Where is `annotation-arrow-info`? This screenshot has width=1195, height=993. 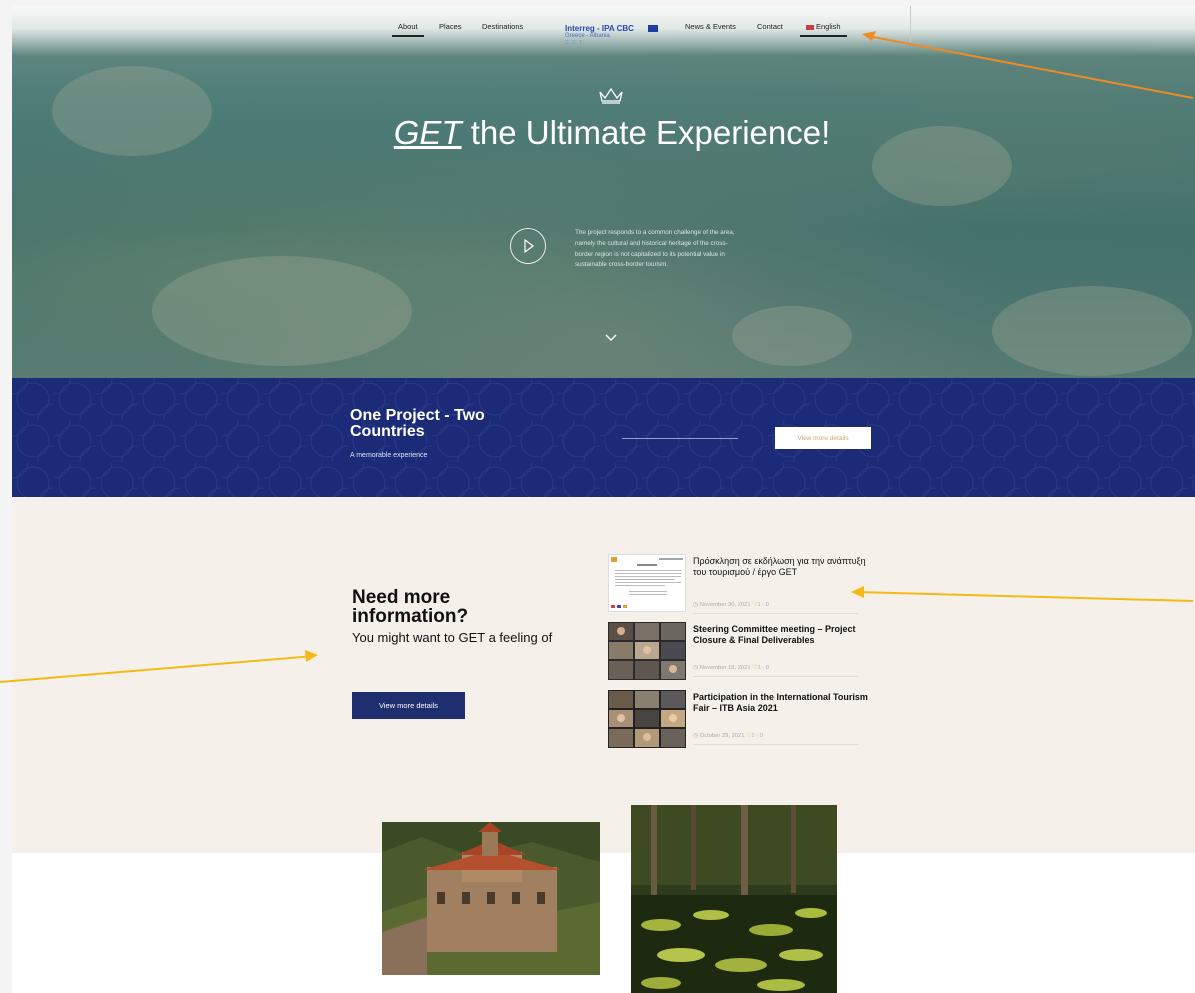
annotation-arrow-info is located at coordinates (157, 669).